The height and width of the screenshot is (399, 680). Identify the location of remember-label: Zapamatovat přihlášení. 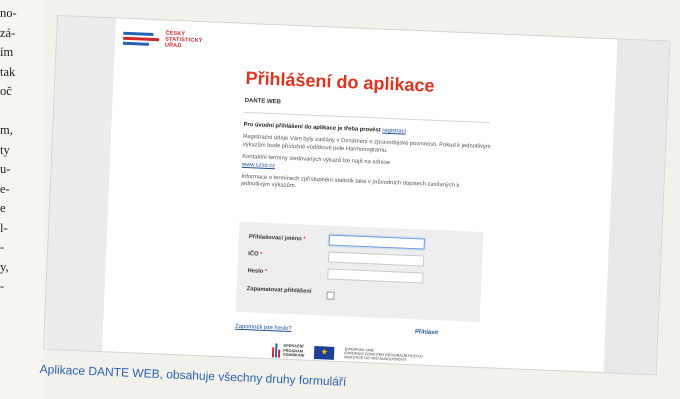
(279, 290).